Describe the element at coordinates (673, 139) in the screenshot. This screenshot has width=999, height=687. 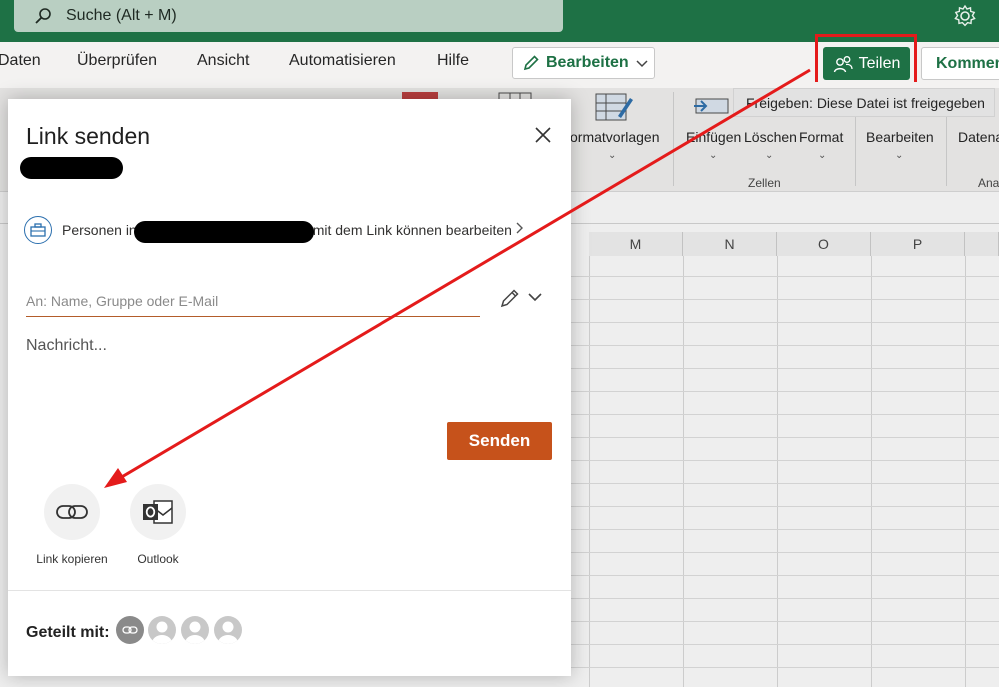
I see `ribbon-separator` at that location.